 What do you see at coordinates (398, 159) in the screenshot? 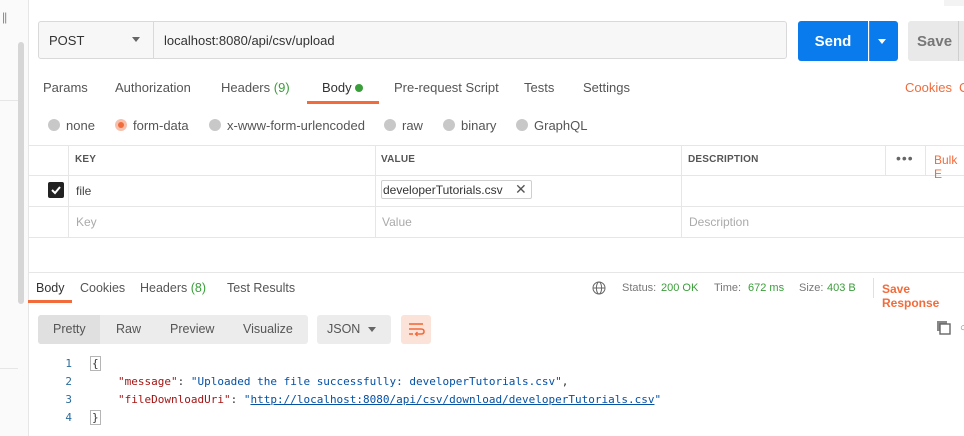
I see `column-header-value: VALUE` at bounding box center [398, 159].